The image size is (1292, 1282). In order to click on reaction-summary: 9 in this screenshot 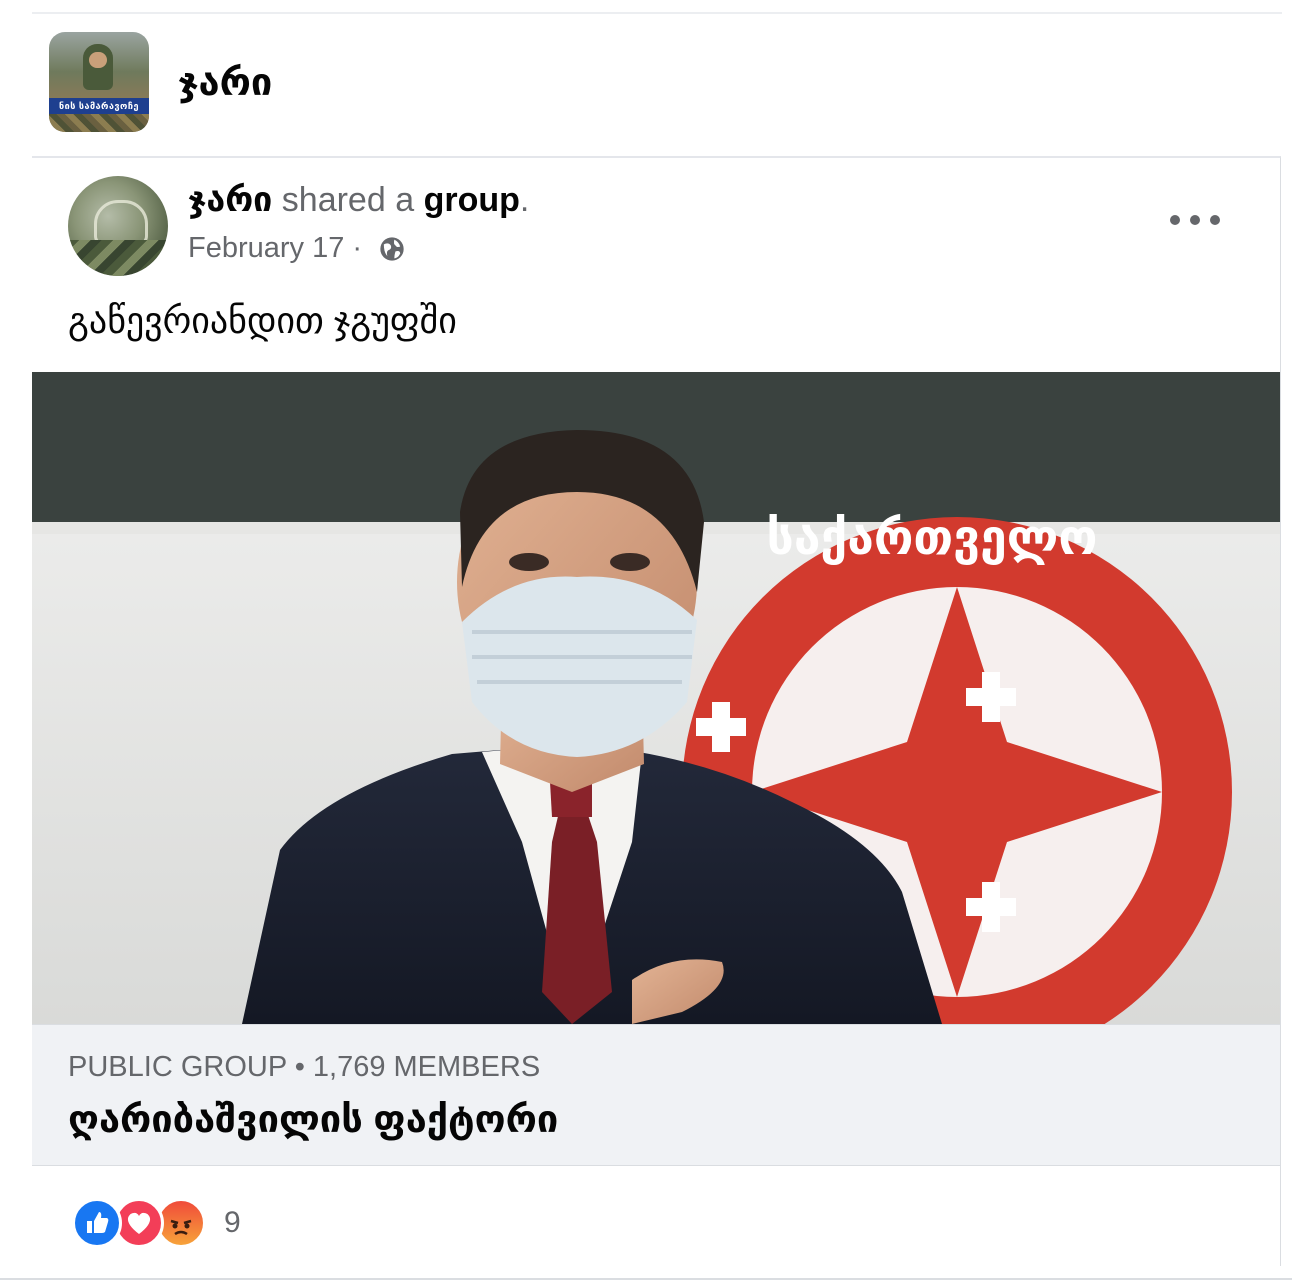, I will do `click(156, 1223)`.